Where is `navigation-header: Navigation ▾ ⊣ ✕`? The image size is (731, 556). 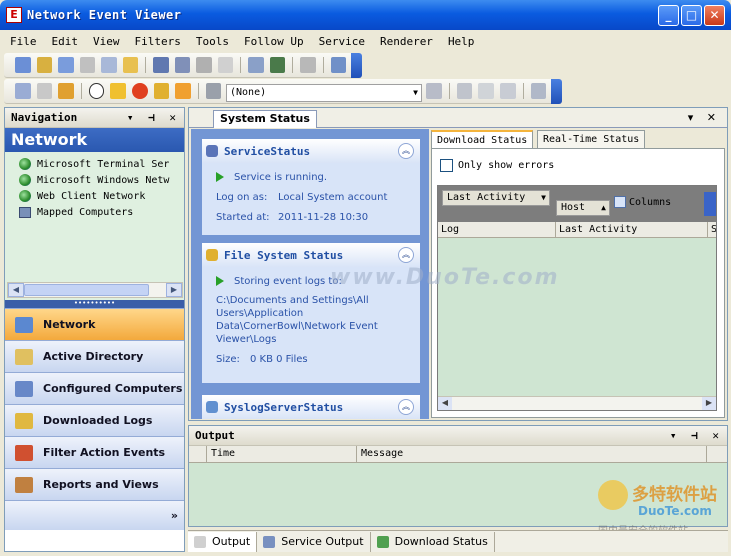 navigation-header: Navigation ▾ ⊣ ✕ is located at coordinates (94, 118).